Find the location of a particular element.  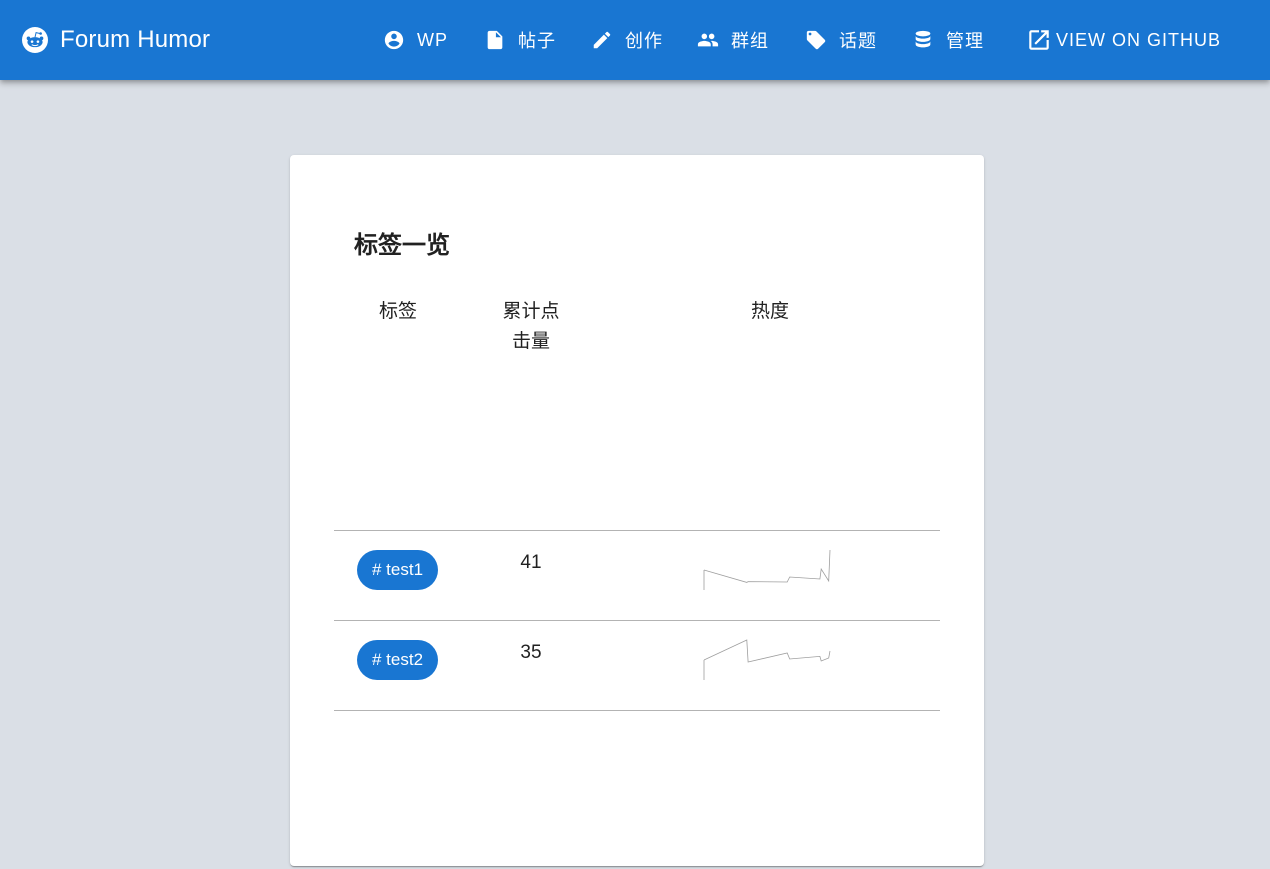

nav-github: VIEW ON GITHUB is located at coordinates (1123, 40).